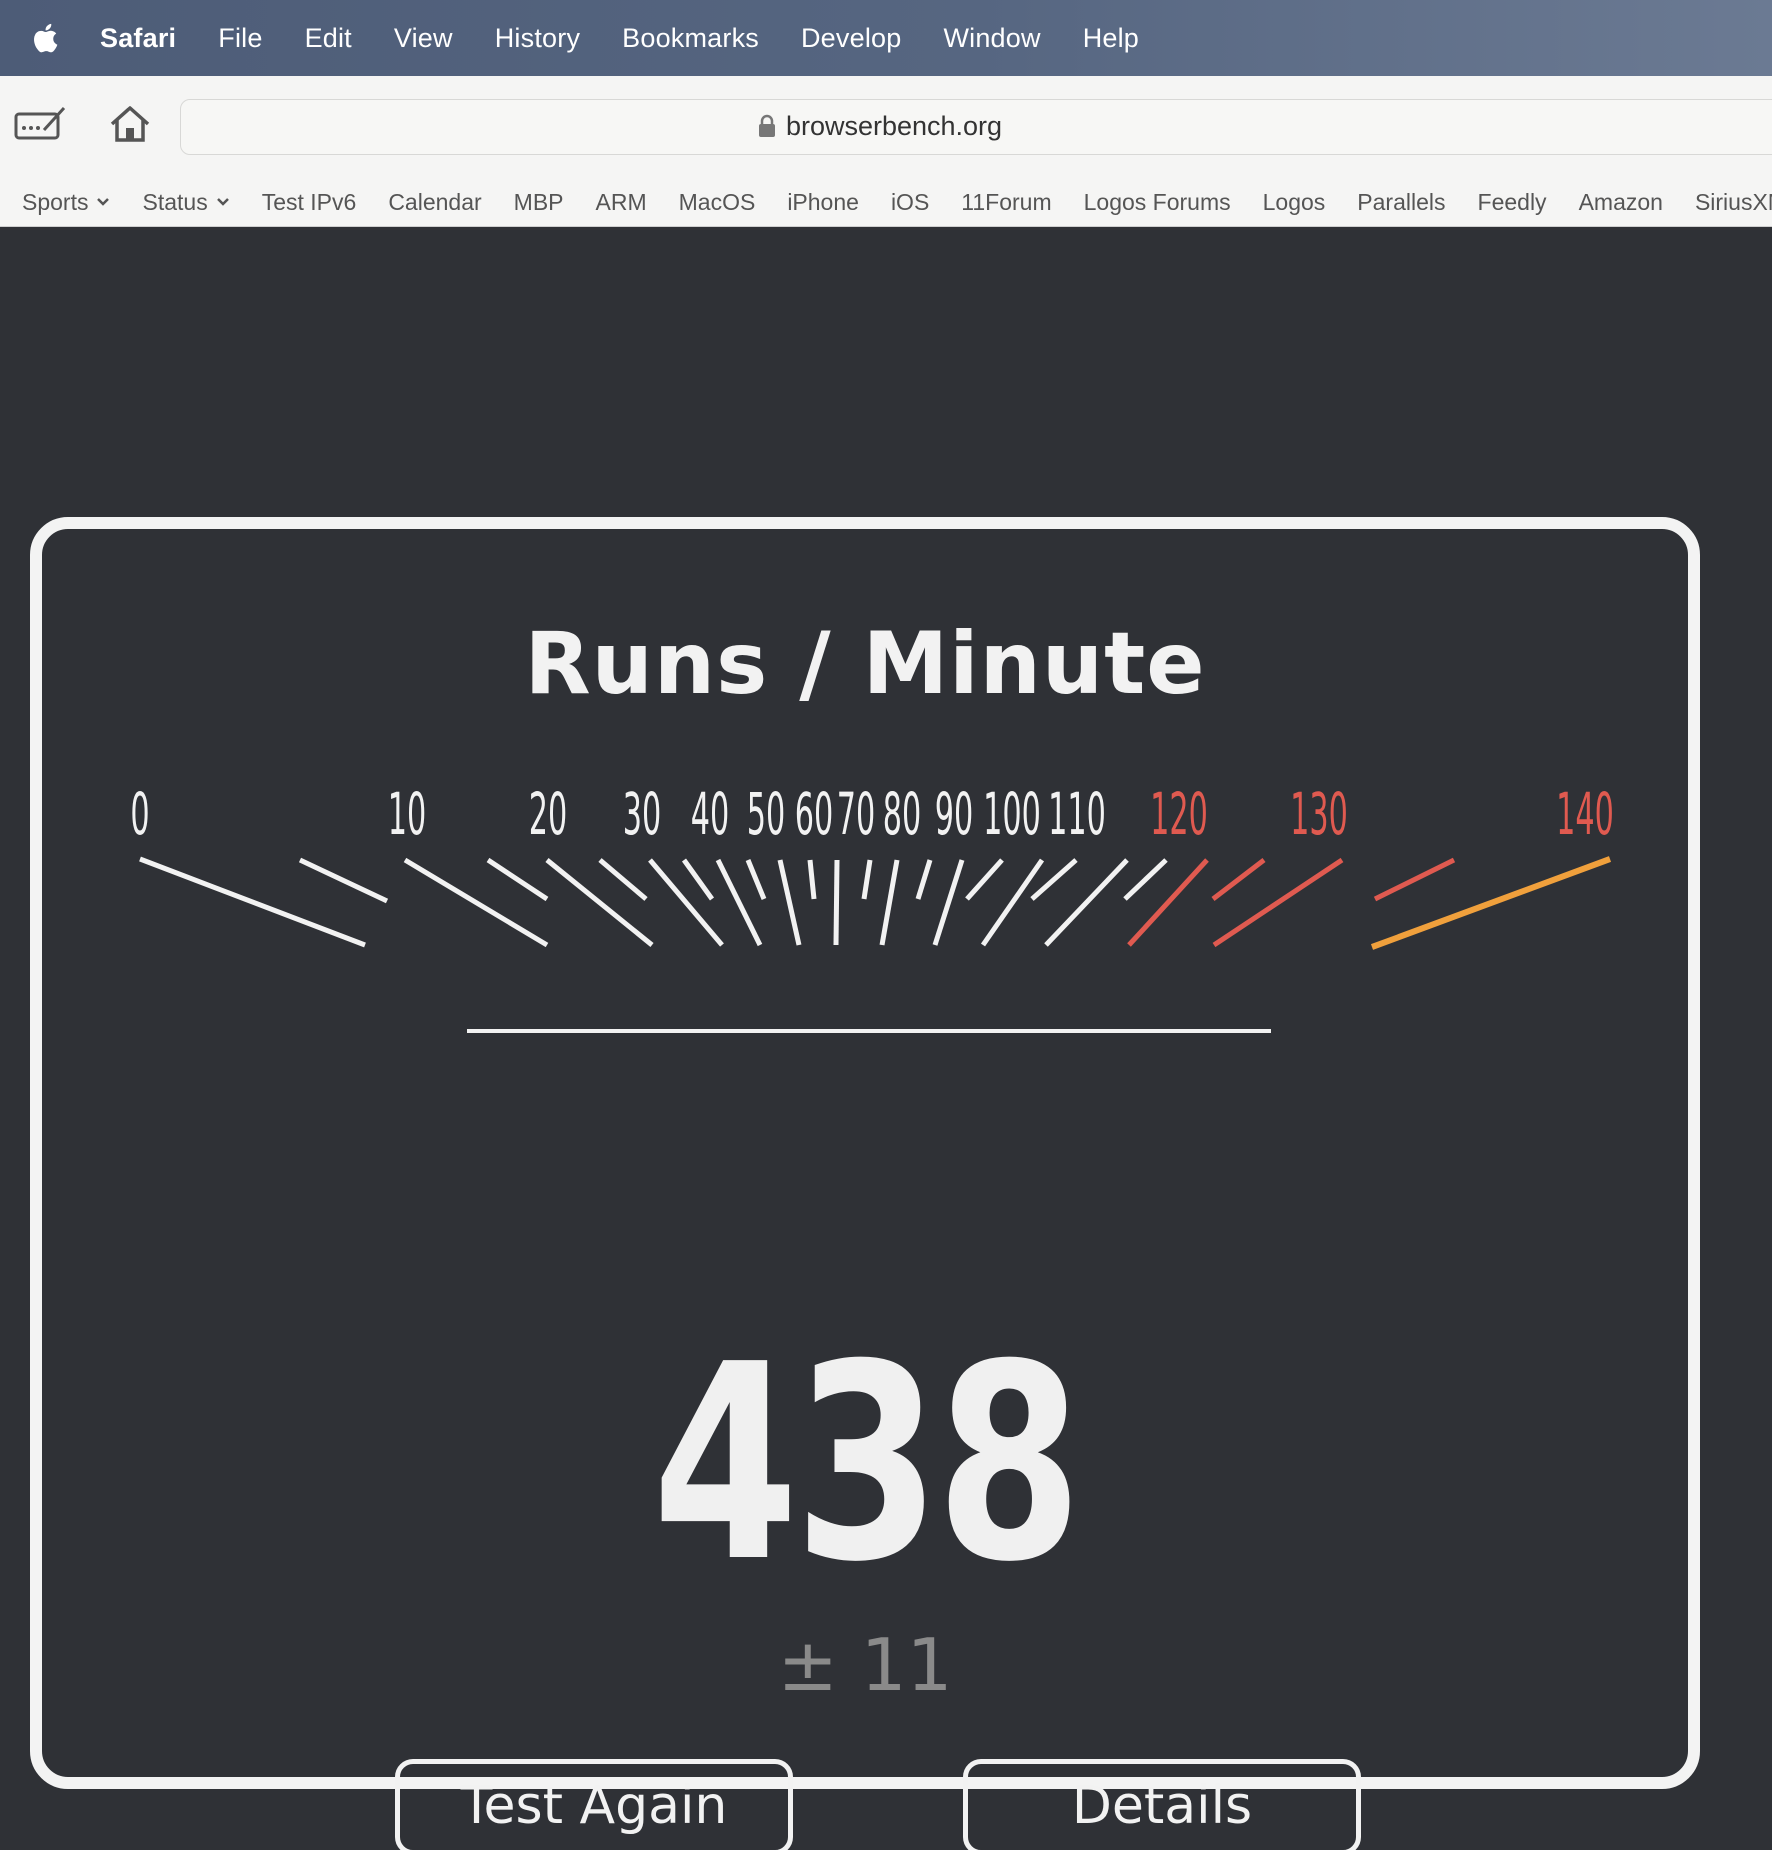  Describe the element at coordinates (766, 814) in the screenshot. I see `gauge-label-50: 50` at that location.